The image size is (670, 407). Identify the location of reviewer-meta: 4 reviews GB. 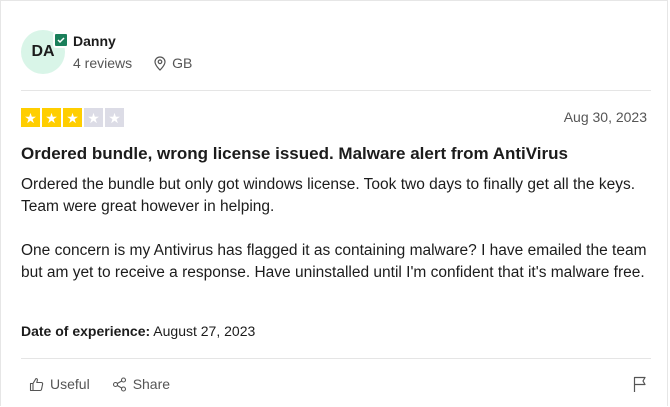
(132, 63).